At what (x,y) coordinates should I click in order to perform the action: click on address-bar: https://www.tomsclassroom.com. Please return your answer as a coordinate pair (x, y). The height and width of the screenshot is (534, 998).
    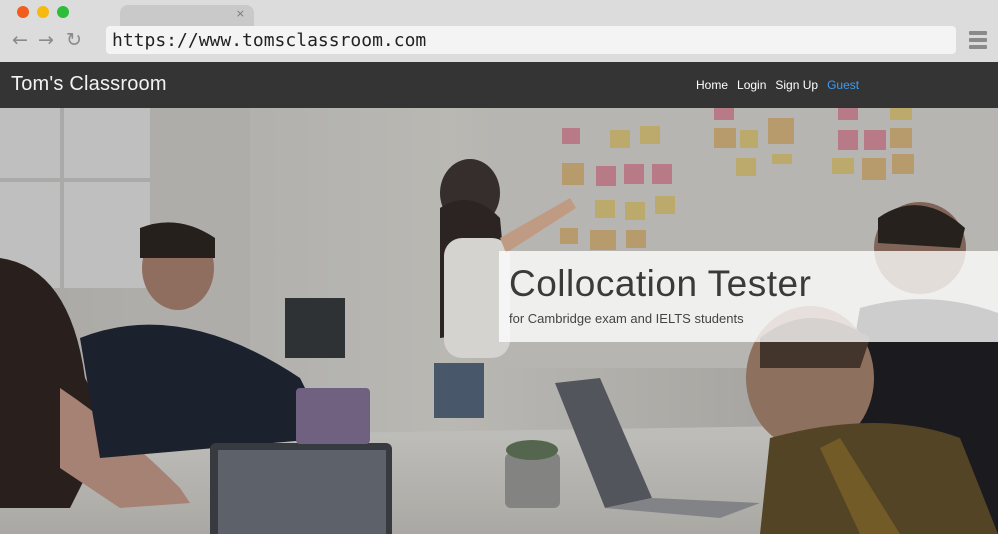
    Looking at the image, I should click on (531, 40).